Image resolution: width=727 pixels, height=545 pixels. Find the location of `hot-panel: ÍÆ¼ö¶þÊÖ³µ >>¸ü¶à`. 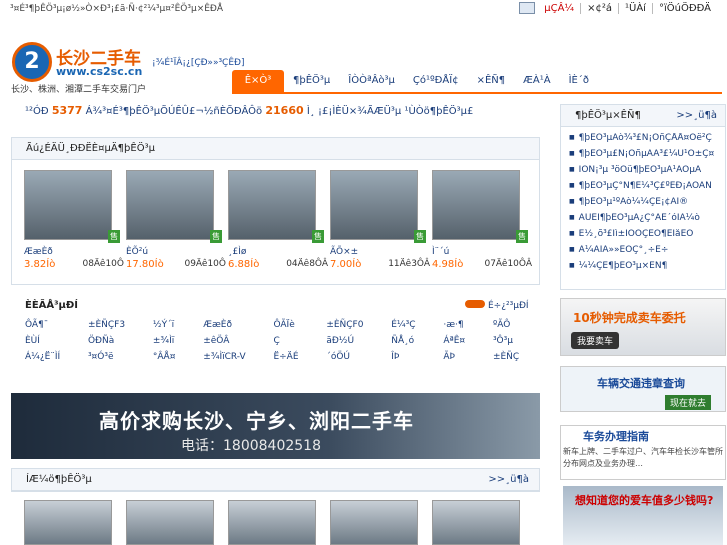

hot-panel: ÍÆ¼ö¶þÊÖ³µ >>¸ü¶à is located at coordinates (275, 480).